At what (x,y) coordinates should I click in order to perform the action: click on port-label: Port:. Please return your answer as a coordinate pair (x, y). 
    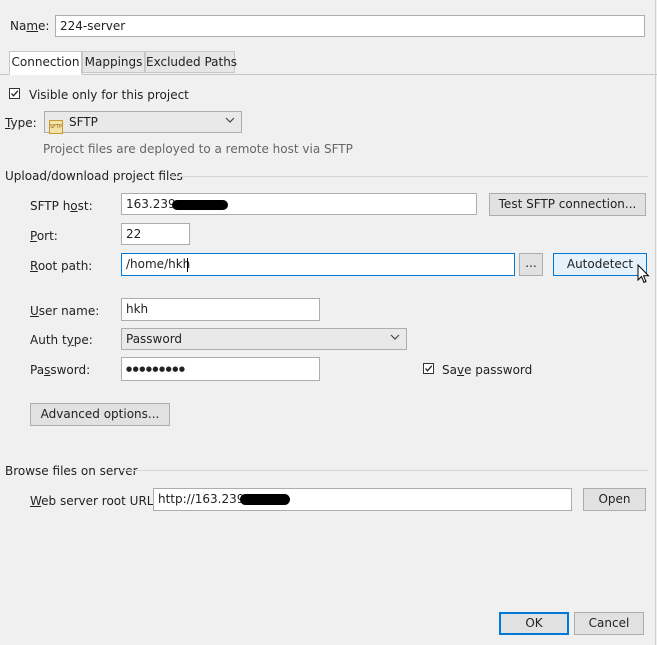
    Looking at the image, I should click on (44, 236).